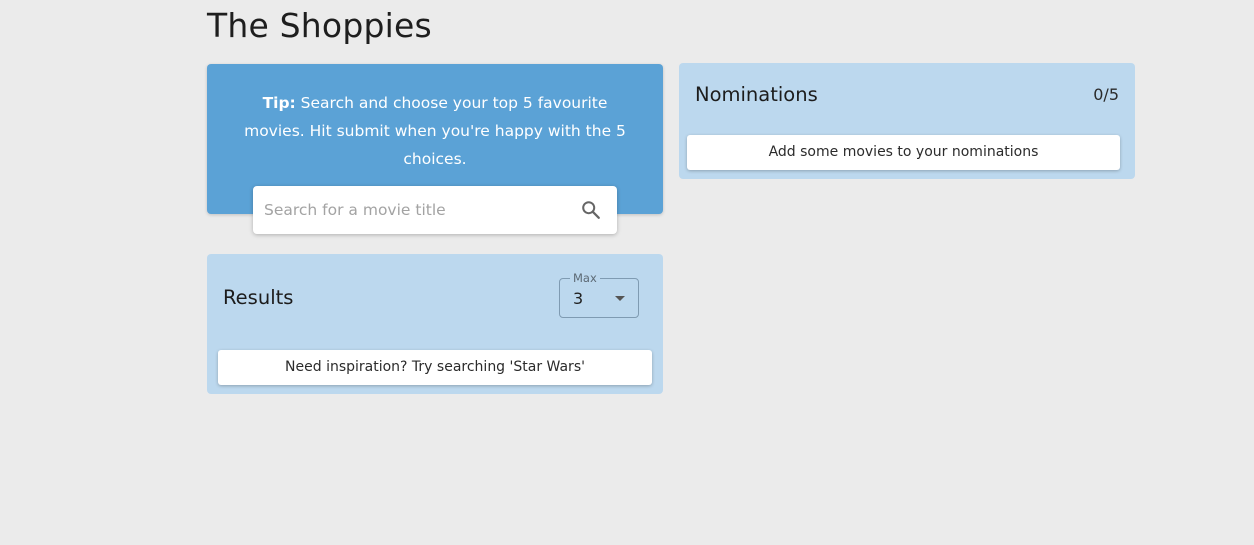 The width and height of the screenshot is (1254, 545). What do you see at coordinates (1106, 94) in the screenshot?
I see `nominations-count: 0/5` at bounding box center [1106, 94].